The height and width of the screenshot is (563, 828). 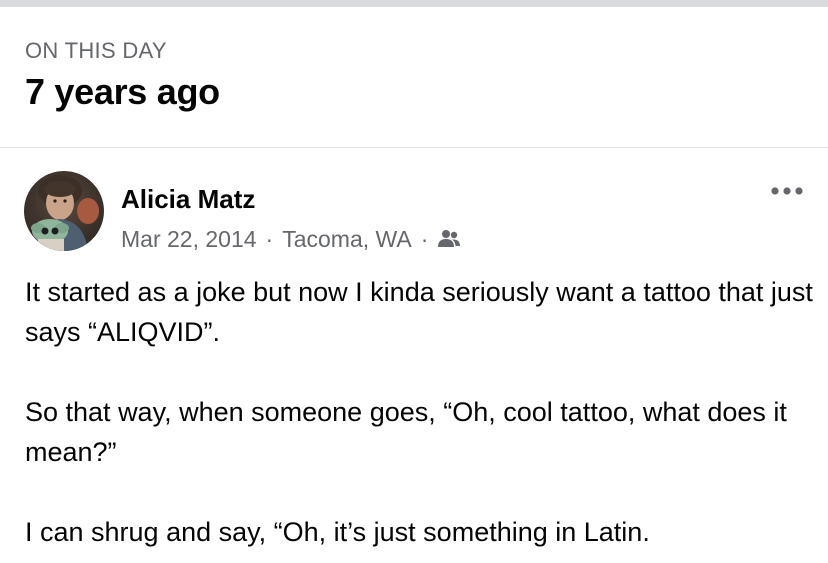 I want to click on author-name: Alicia Matz, so click(x=188, y=199).